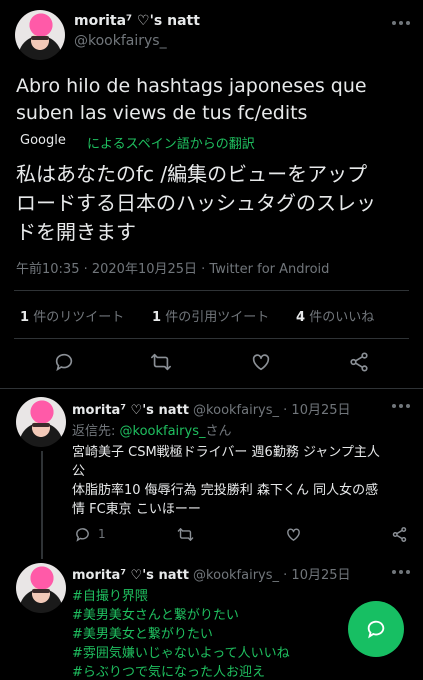 Image resolution: width=423 pixels, height=680 pixels. I want to click on thread-line, so click(42, 505).